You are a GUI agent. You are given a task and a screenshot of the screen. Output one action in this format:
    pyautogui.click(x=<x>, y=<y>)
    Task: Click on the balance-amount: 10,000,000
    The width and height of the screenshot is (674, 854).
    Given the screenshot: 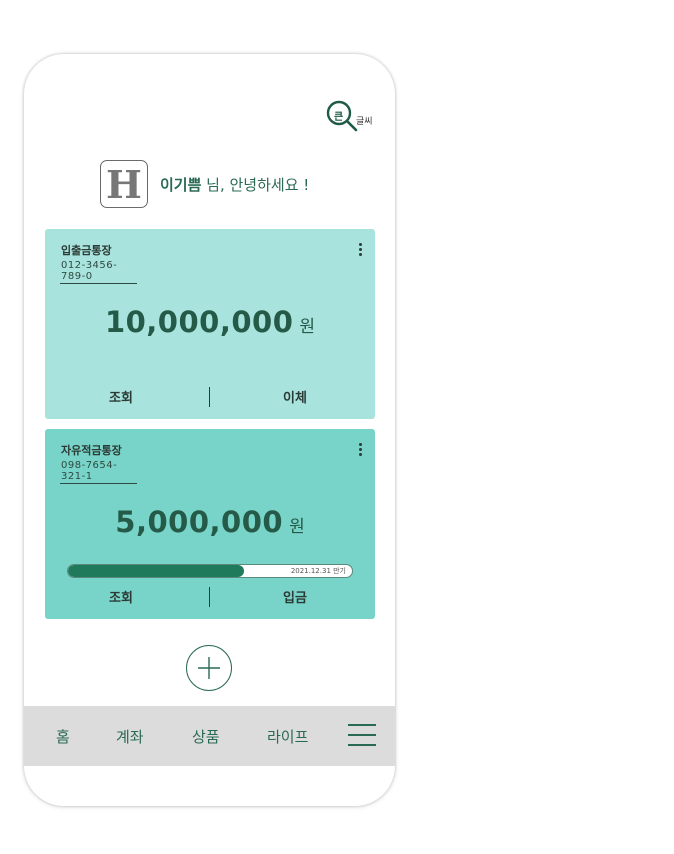 What is the action you would take?
    pyautogui.click(x=199, y=322)
    